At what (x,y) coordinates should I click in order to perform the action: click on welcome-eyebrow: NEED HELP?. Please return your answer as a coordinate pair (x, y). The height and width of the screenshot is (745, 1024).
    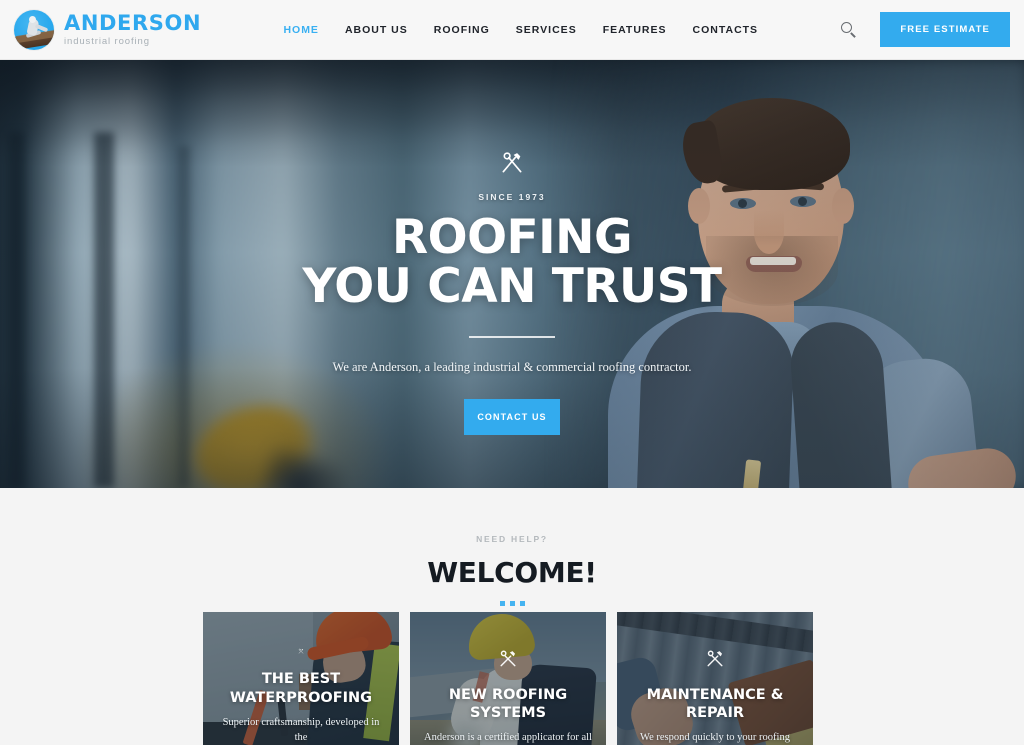
    Looking at the image, I should click on (512, 539).